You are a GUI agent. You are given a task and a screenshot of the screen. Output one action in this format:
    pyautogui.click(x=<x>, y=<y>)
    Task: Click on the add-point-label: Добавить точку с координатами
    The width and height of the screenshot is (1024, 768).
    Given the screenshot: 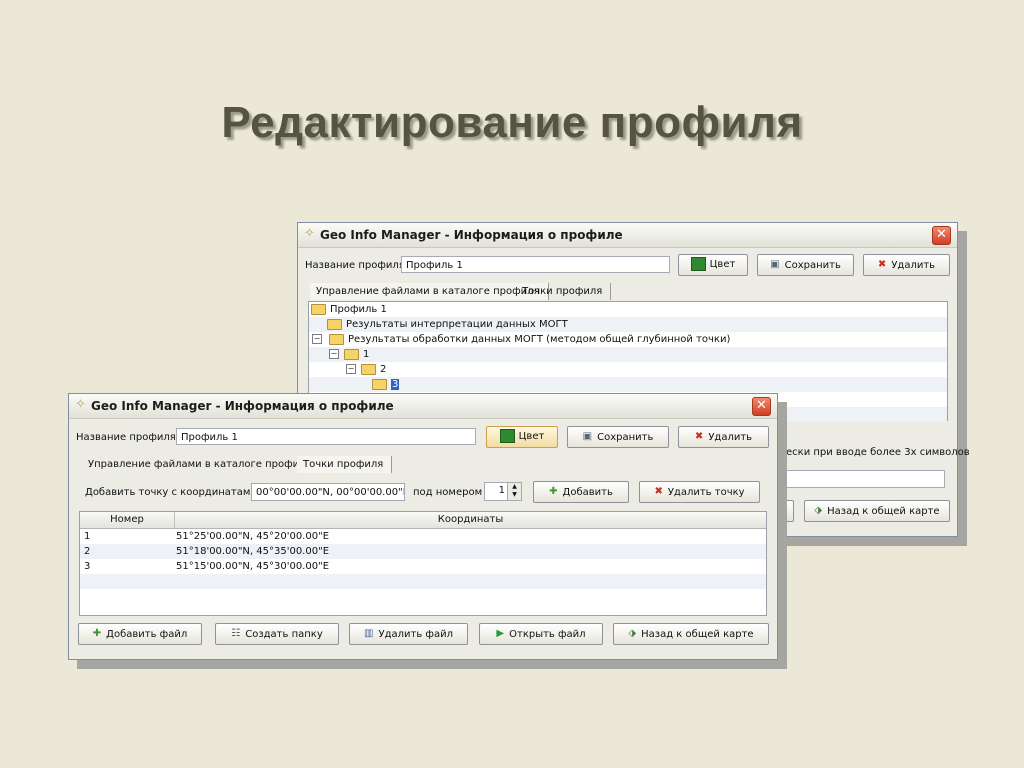 What is the action you would take?
    pyautogui.click(x=171, y=492)
    